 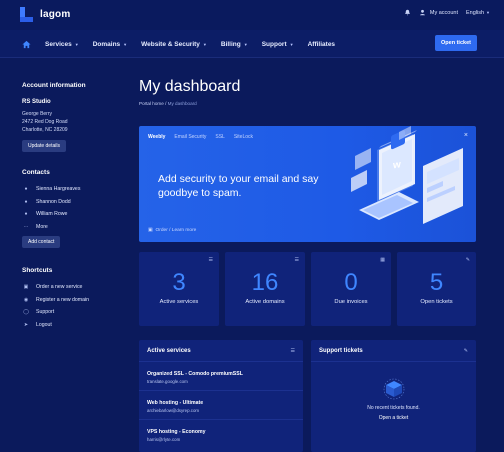 I want to click on stat-open-tickets: ✎ 5 Open tickets, so click(x=436, y=289).